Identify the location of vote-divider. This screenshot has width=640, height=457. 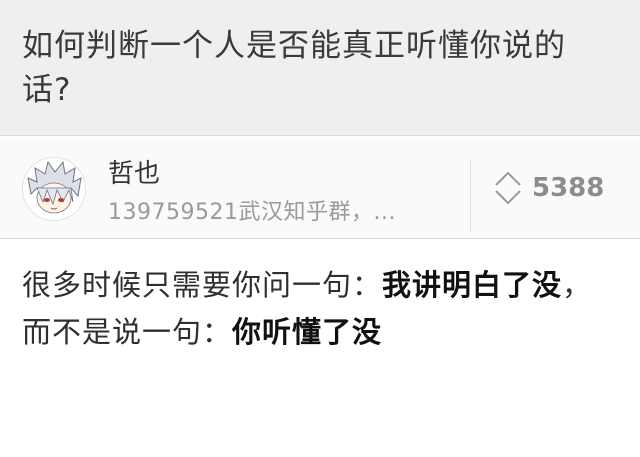
(470, 196).